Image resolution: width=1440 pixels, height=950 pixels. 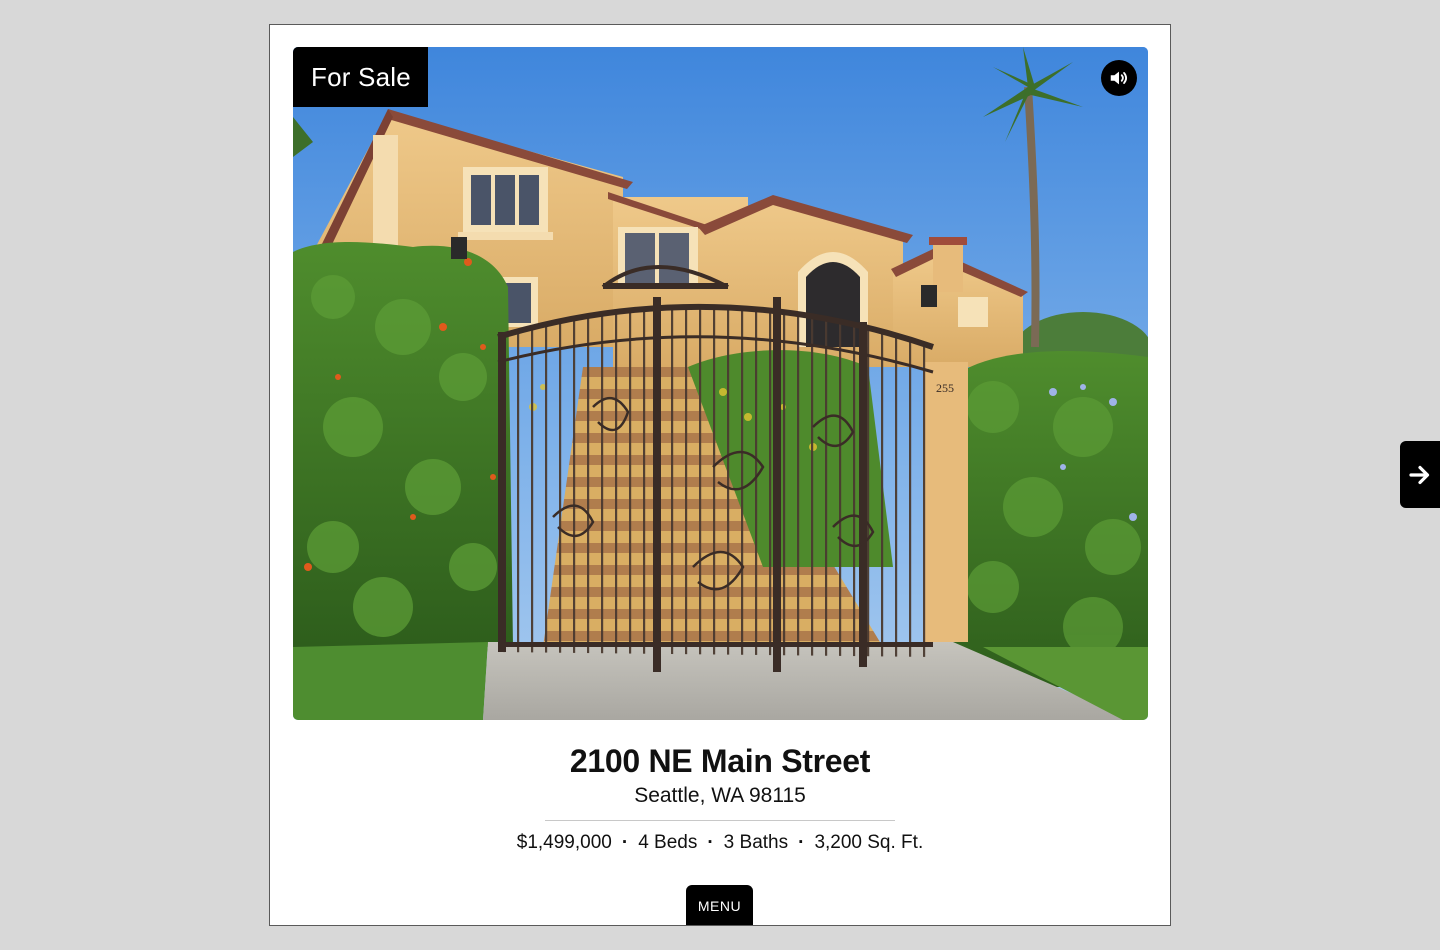 What do you see at coordinates (360, 77) in the screenshot?
I see `for-sale-badge: For Sale` at bounding box center [360, 77].